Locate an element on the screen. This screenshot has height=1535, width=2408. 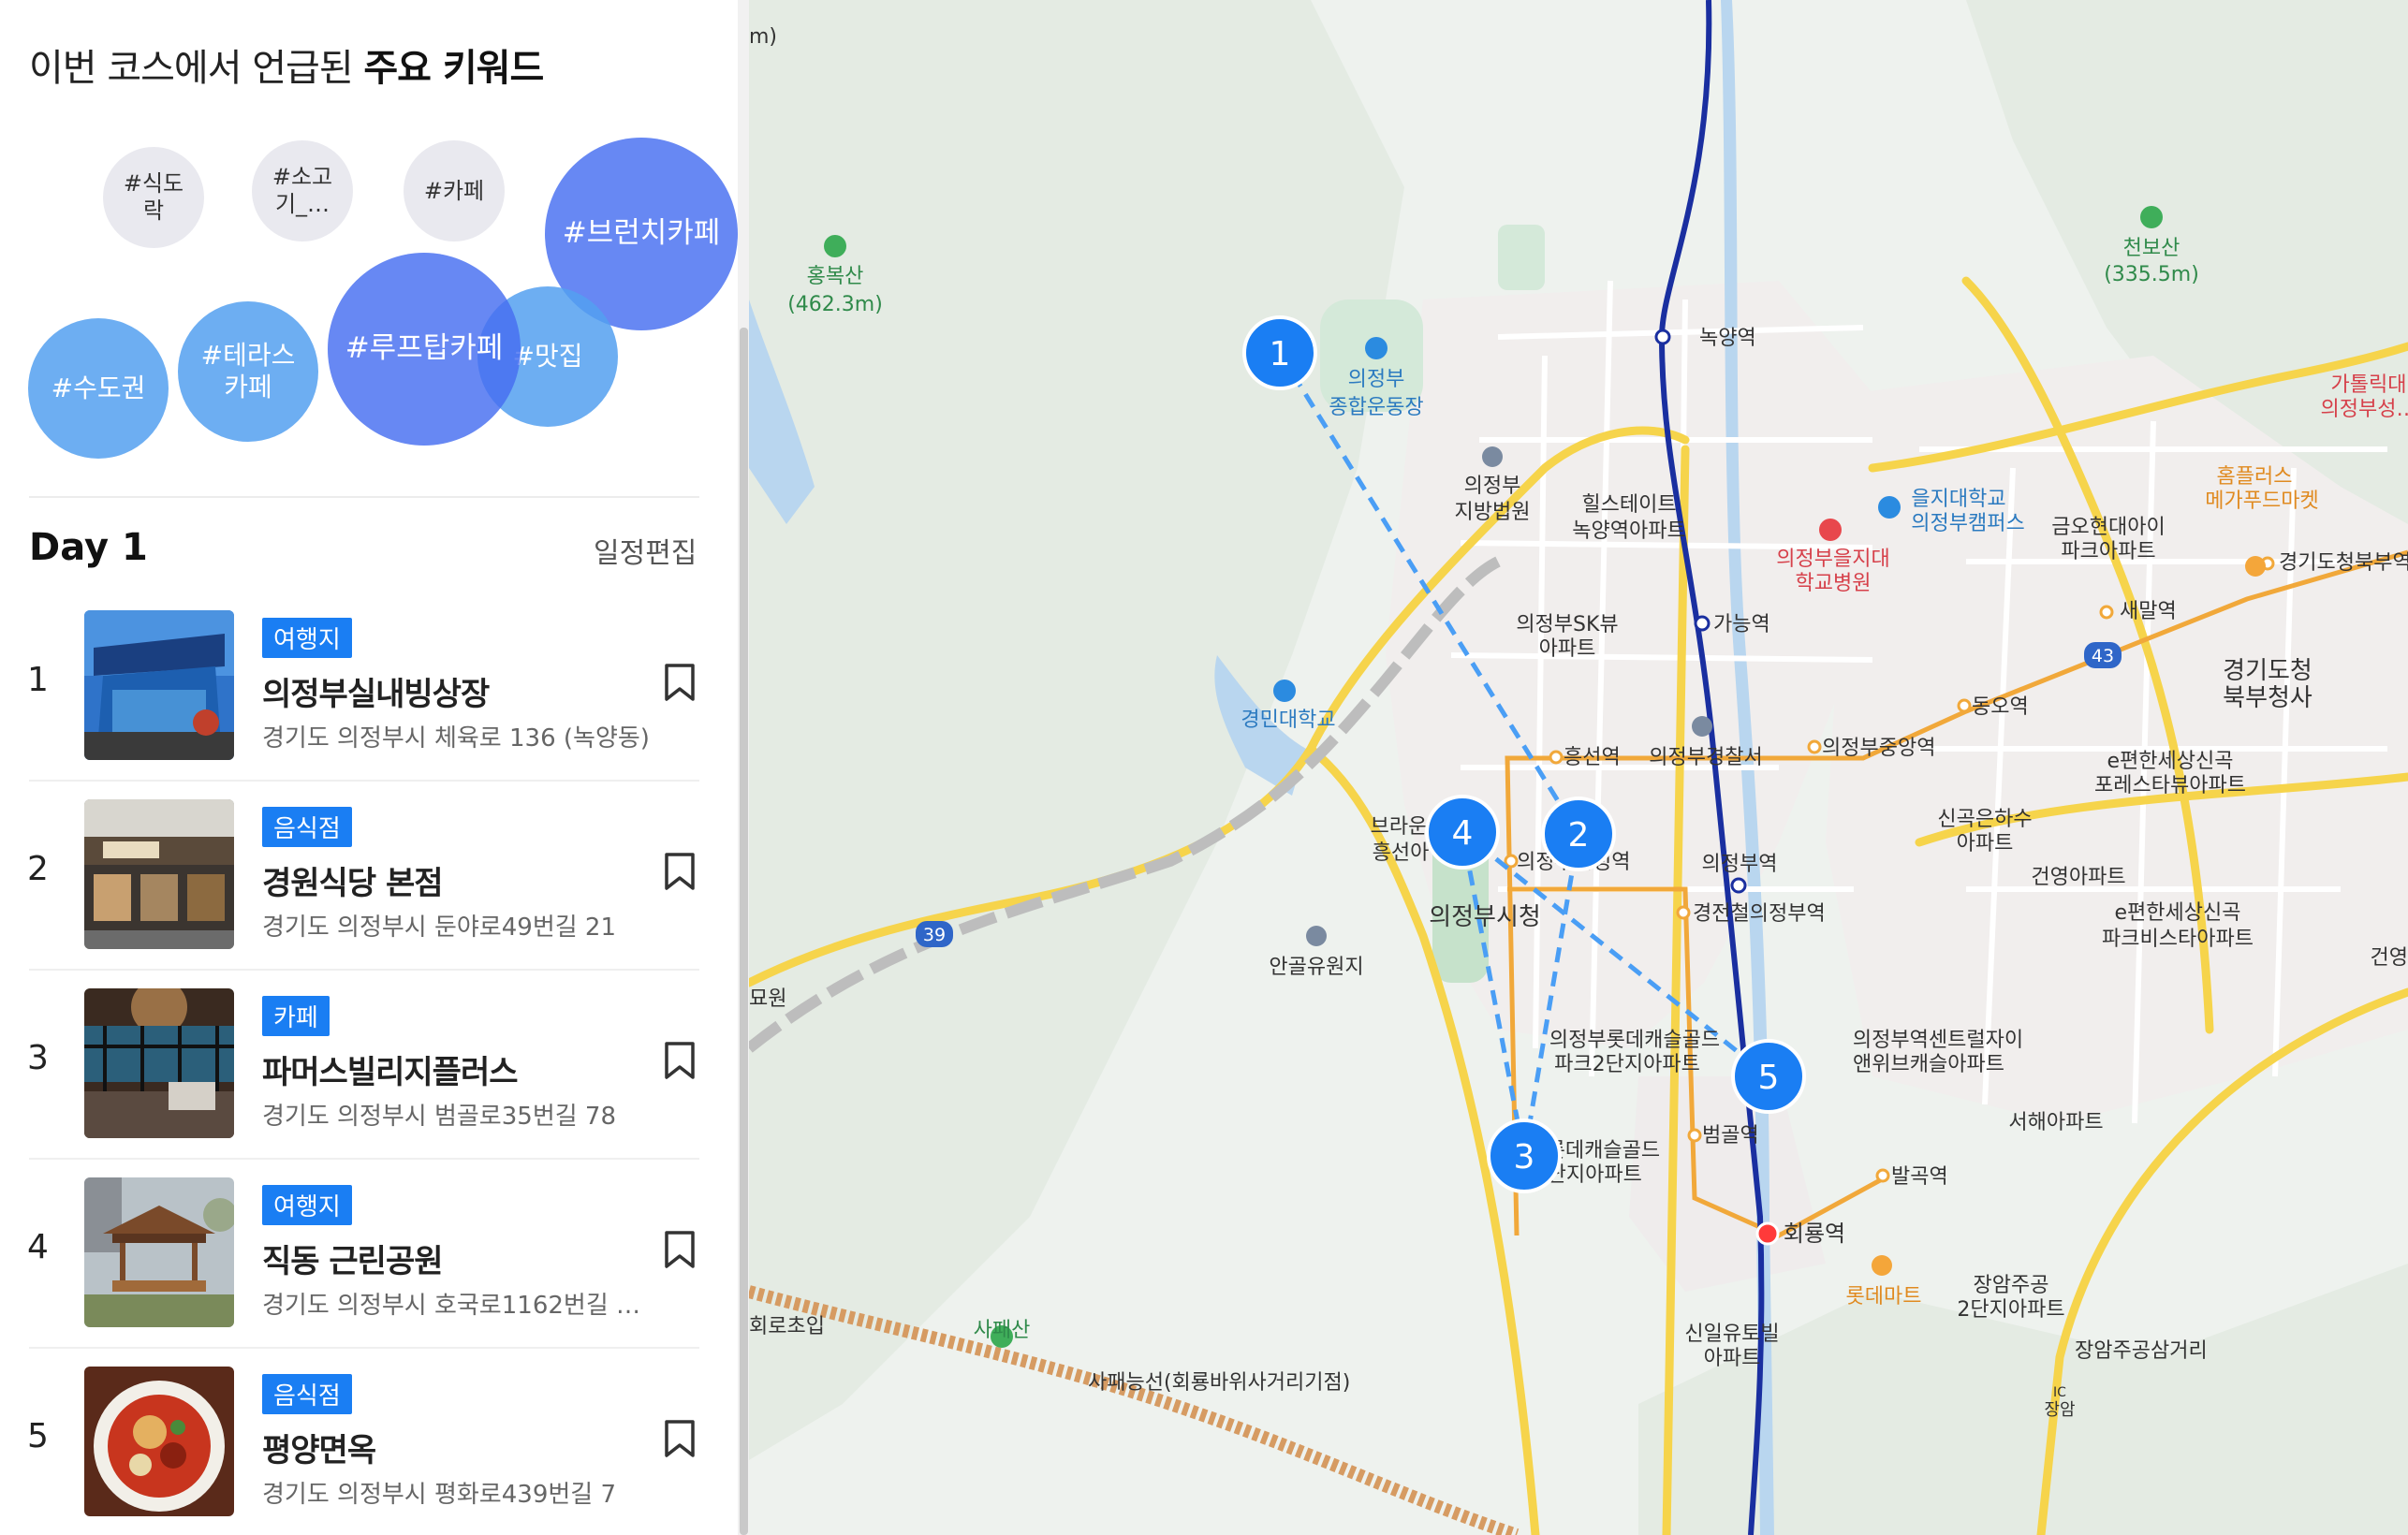
svg-text: 파크비스타아파트 is located at coordinates (2178, 940).